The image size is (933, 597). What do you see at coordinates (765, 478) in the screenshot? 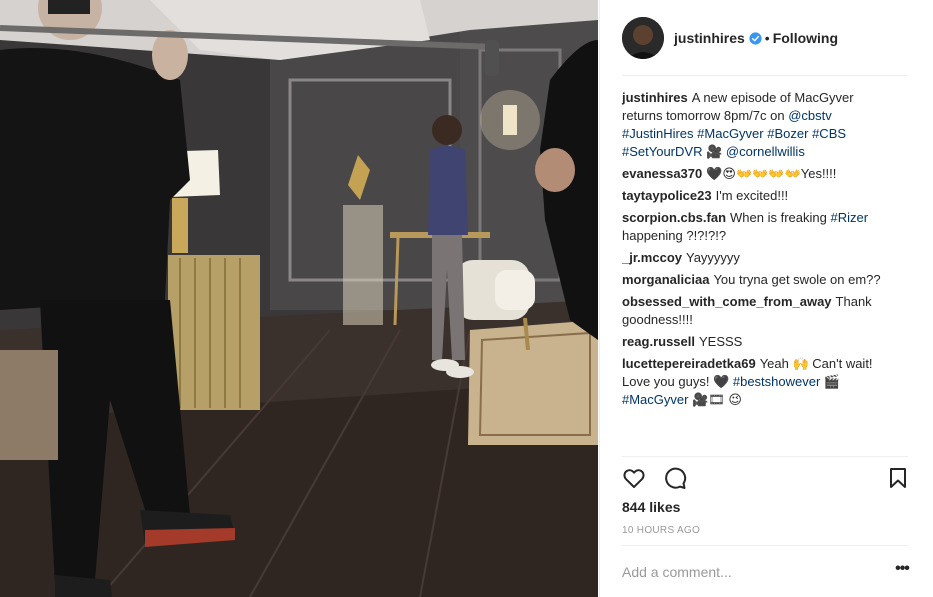
I see `post-actions` at bounding box center [765, 478].